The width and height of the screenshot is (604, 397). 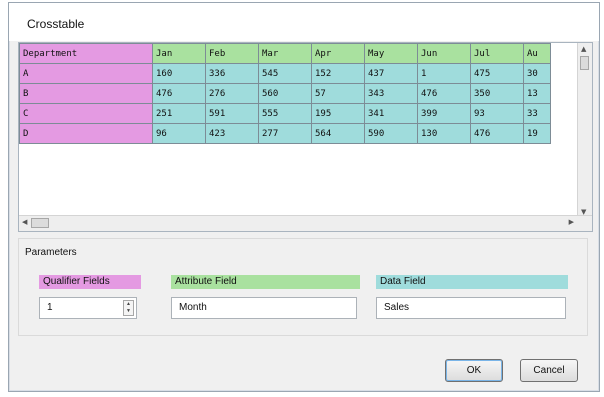 What do you see at coordinates (179, 73) in the screenshot?
I see `table-cell: 160` at bounding box center [179, 73].